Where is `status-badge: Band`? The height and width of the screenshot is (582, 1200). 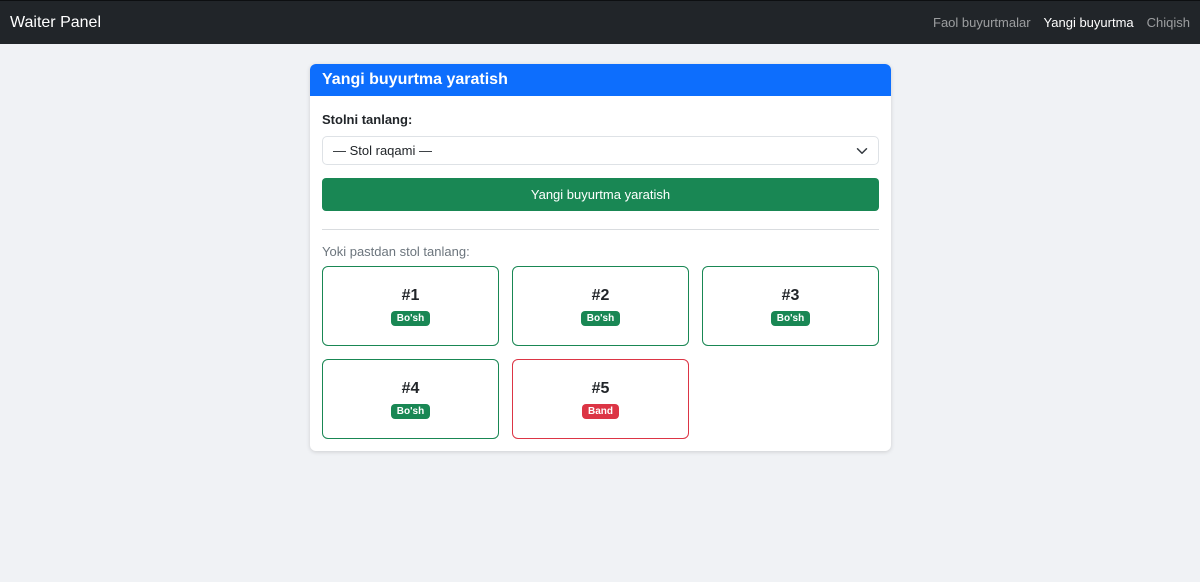 status-badge: Band is located at coordinates (600, 411).